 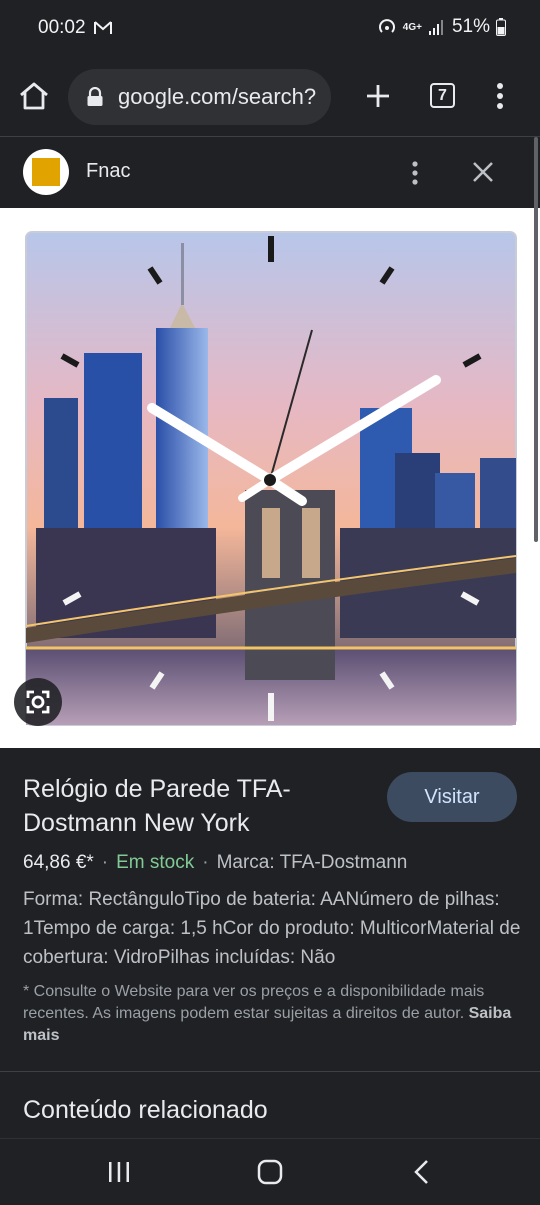 What do you see at coordinates (536, 339) in the screenshot?
I see `scrollbar` at bounding box center [536, 339].